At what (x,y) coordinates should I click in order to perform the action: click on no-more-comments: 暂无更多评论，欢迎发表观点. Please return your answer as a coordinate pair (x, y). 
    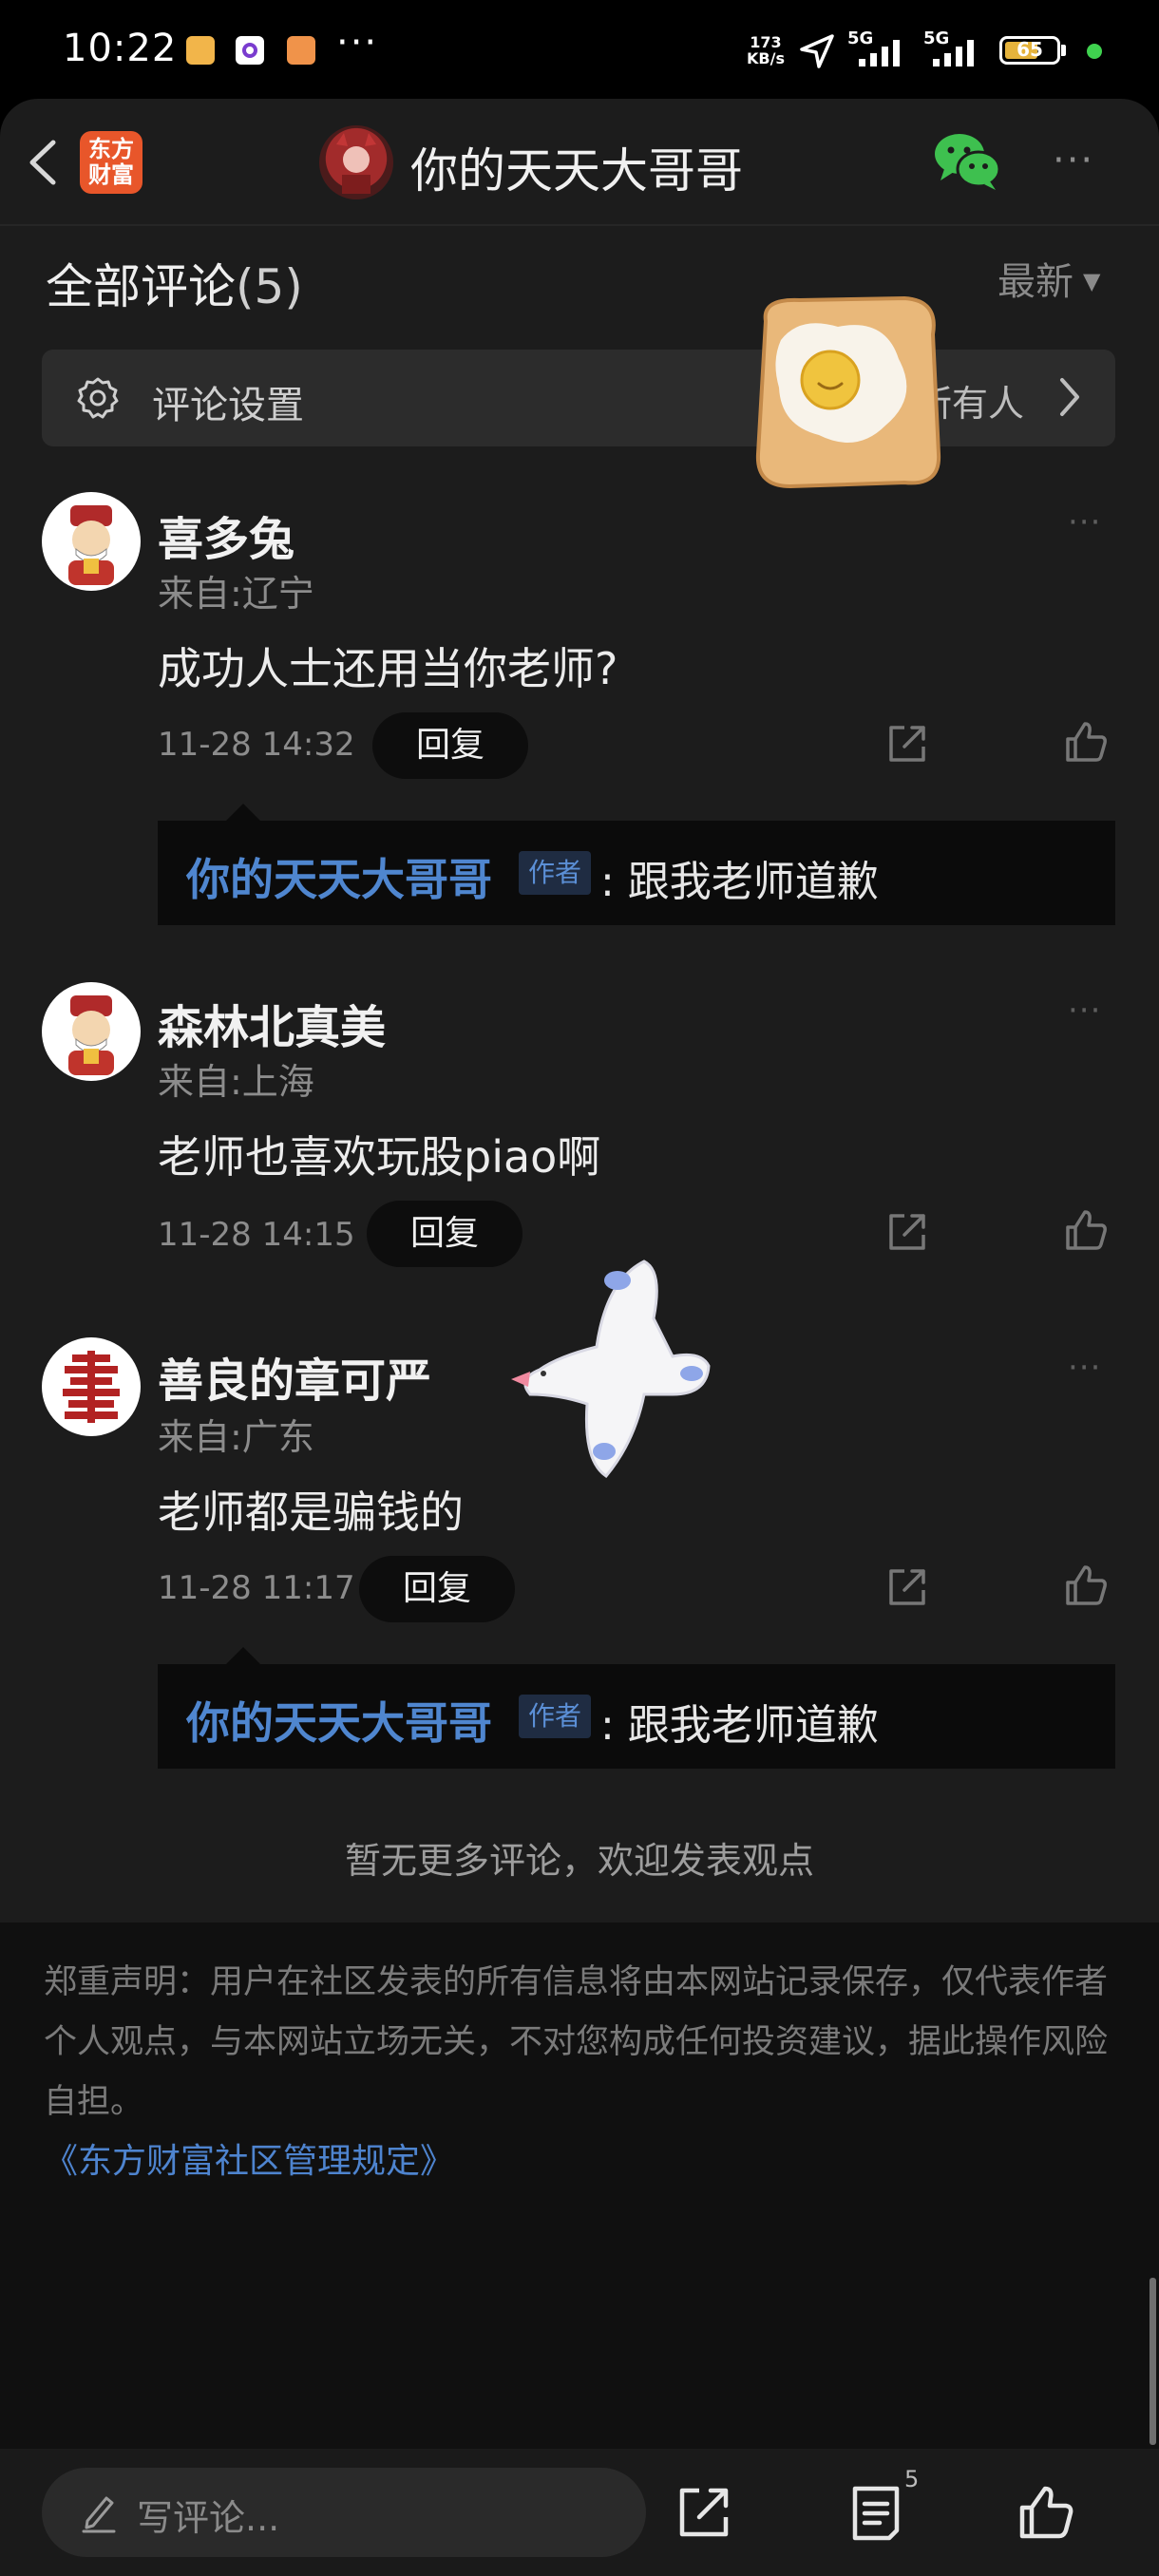
    Looking at the image, I should click on (579, 1861).